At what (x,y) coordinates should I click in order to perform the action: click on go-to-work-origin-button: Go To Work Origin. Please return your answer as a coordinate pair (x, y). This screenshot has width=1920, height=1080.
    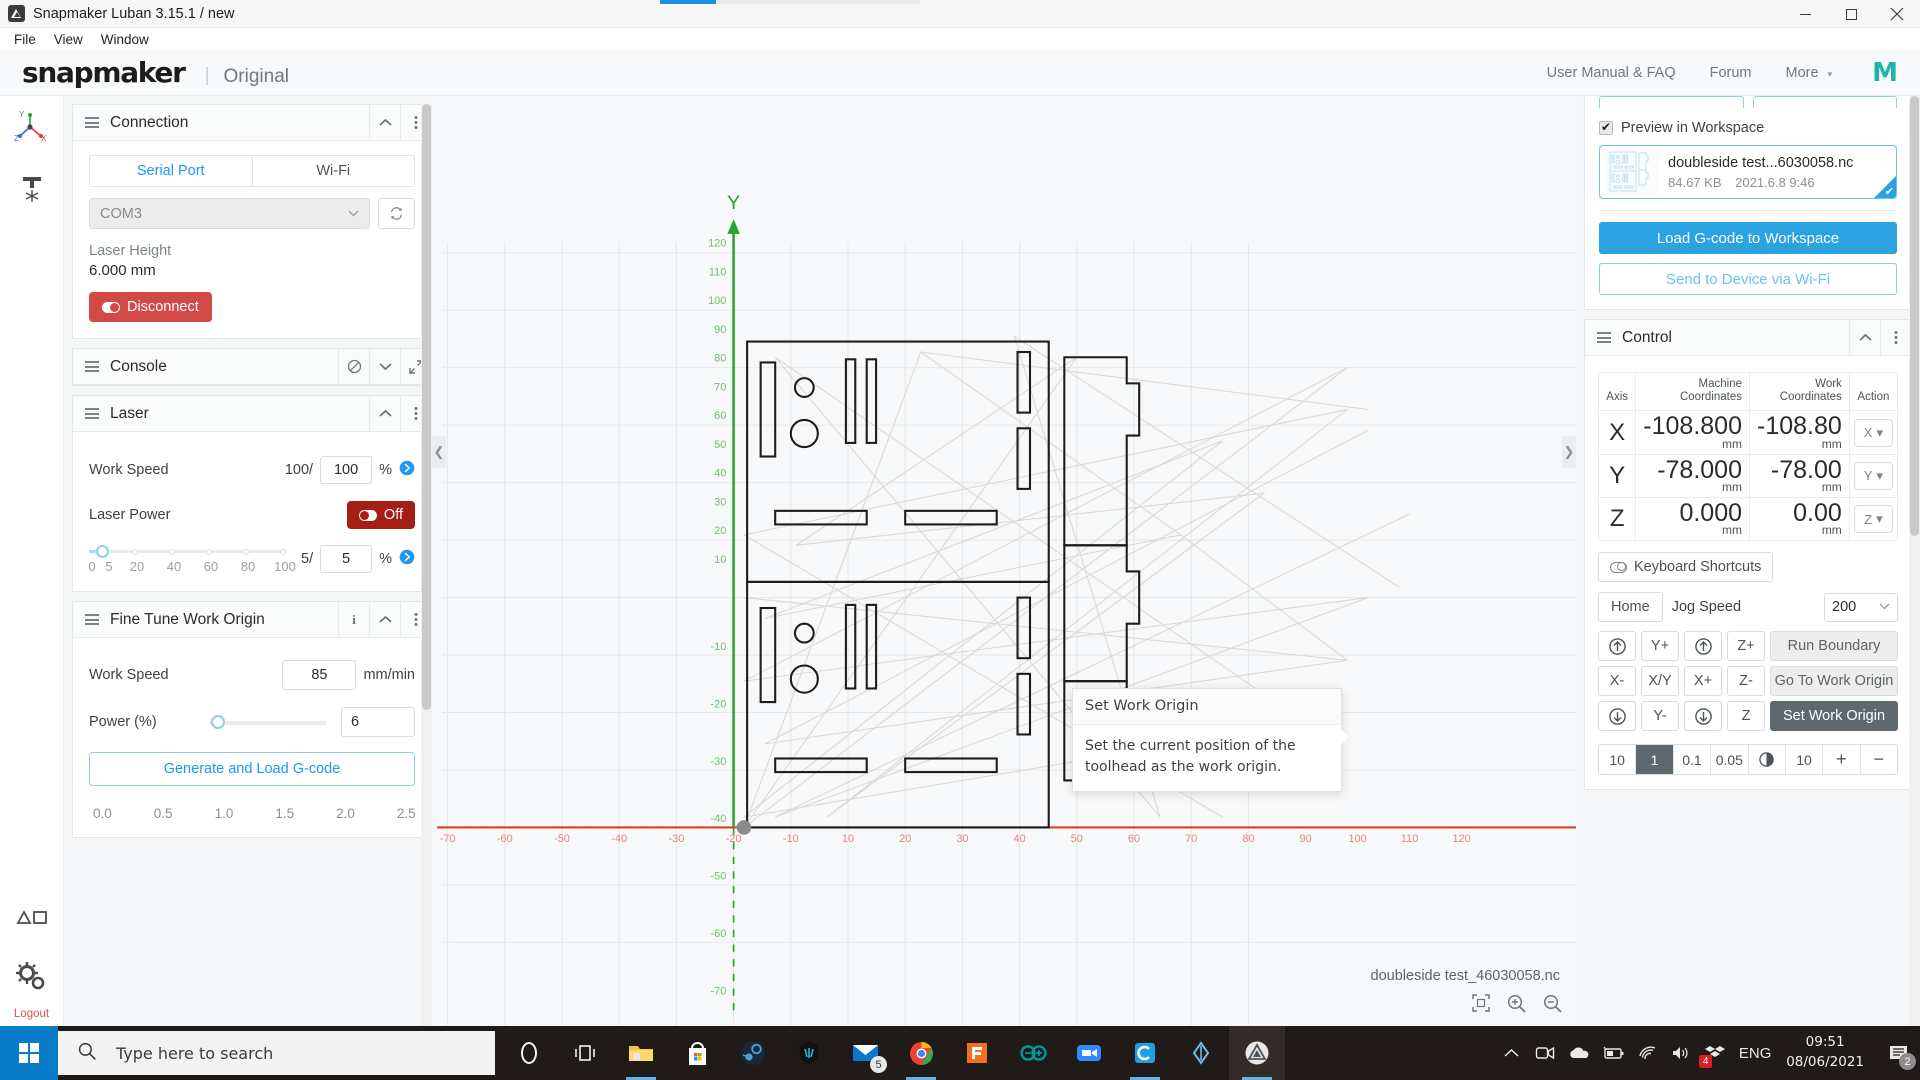
    Looking at the image, I should click on (1834, 681).